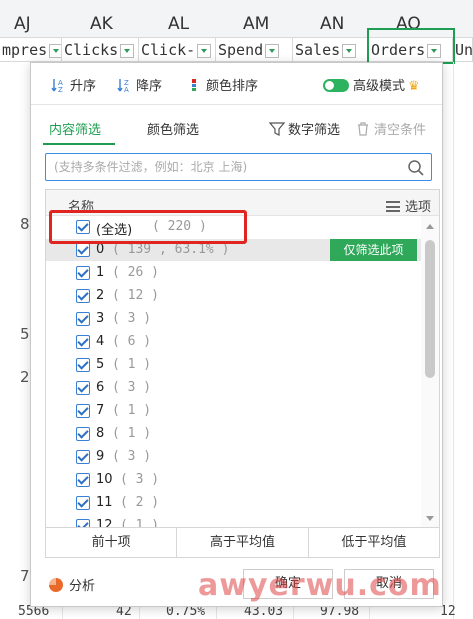  Describe the element at coordinates (104, 523) in the screenshot. I see `item-label: 12` at that location.